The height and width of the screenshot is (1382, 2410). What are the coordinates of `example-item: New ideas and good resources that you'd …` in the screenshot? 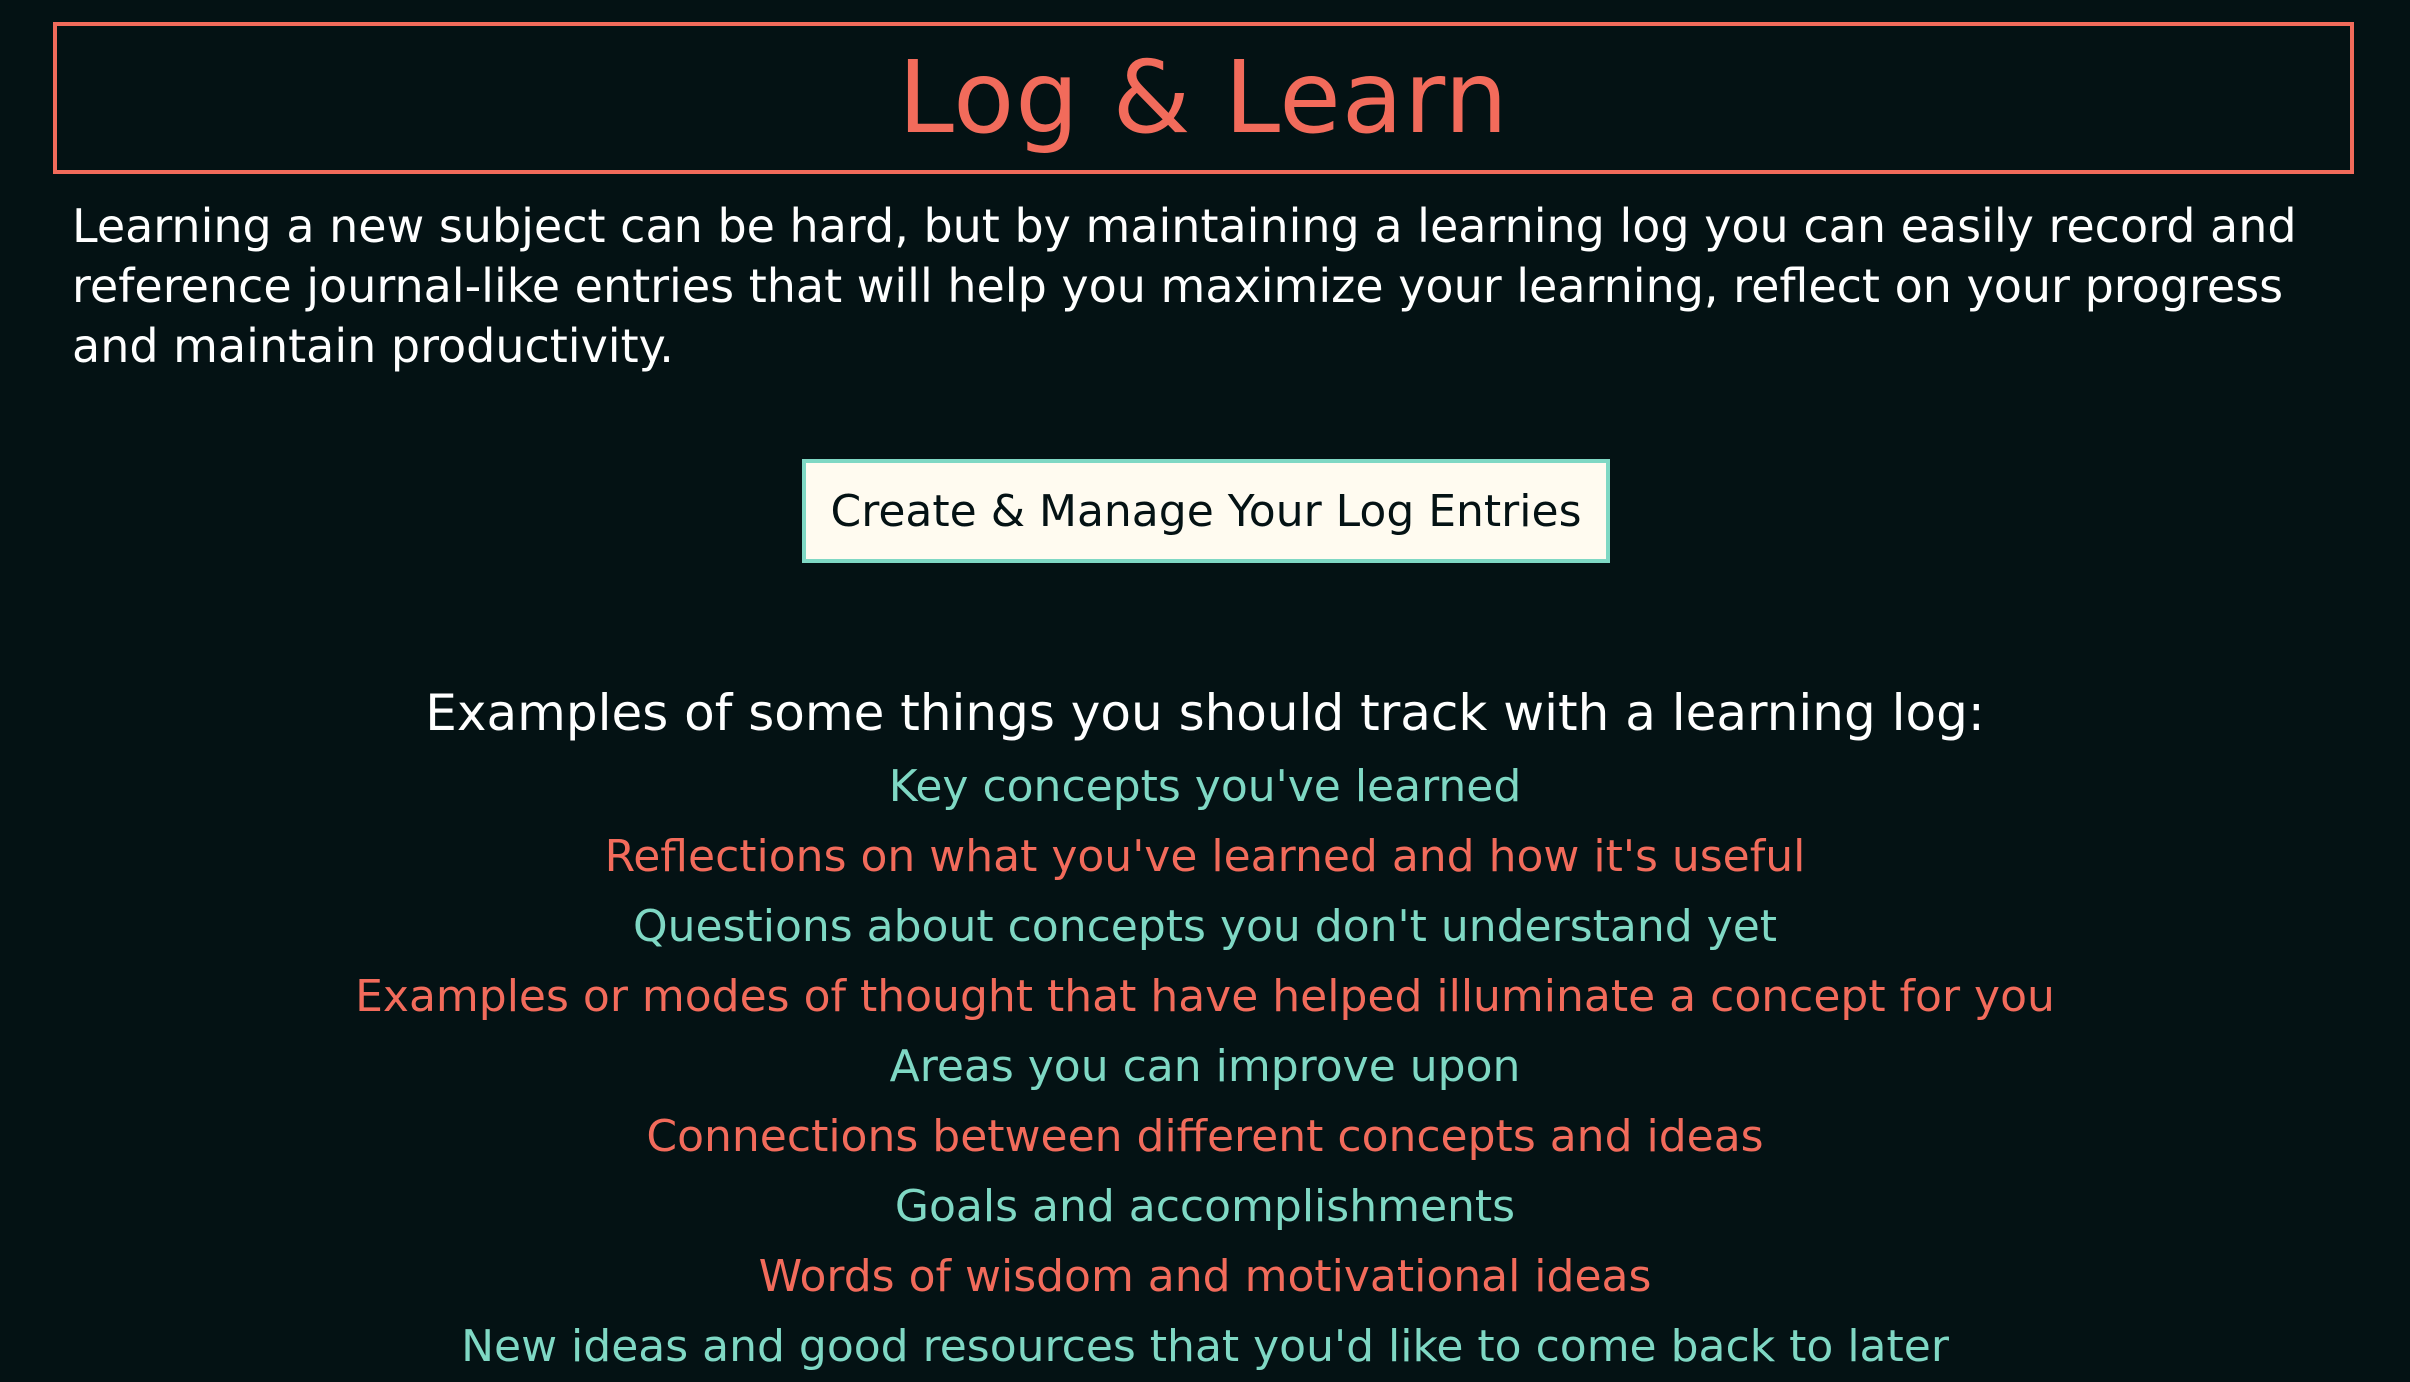 It's located at (1205, 1346).